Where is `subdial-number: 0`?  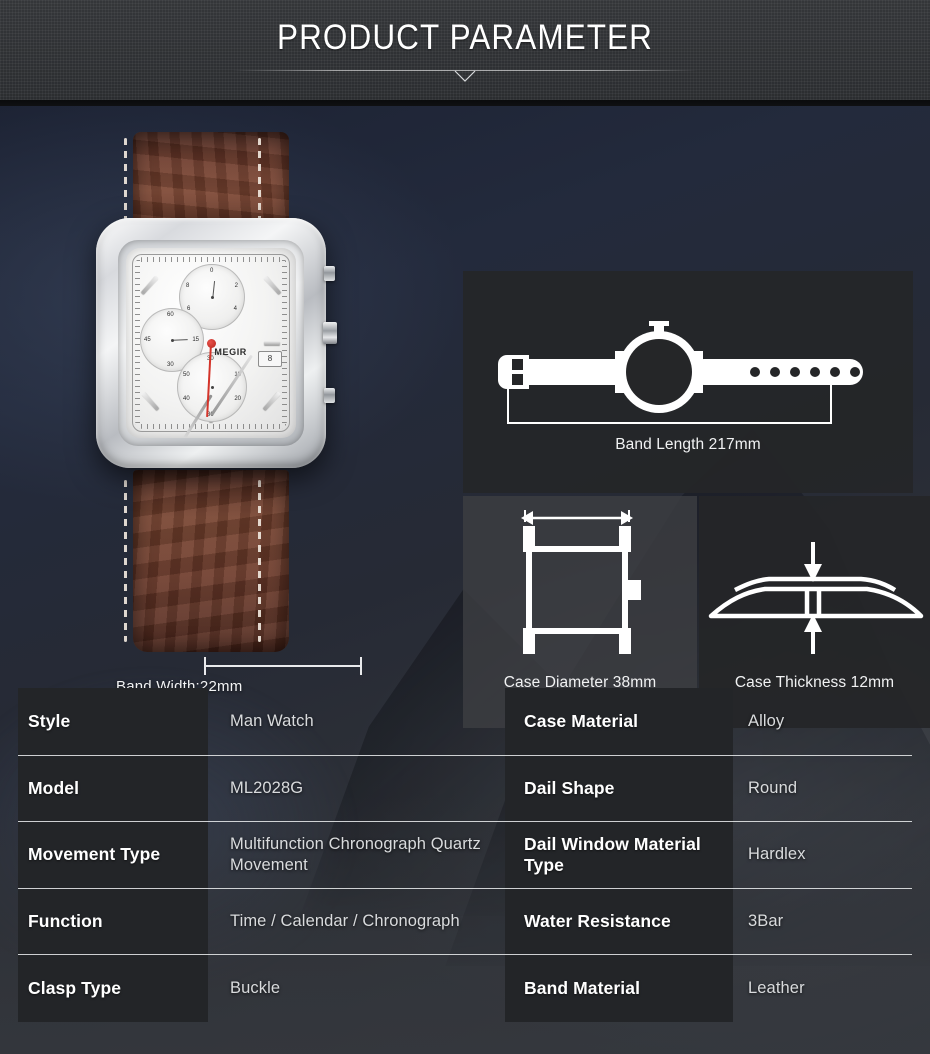
subdial-number: 0 is located at coordinates (212, 271).